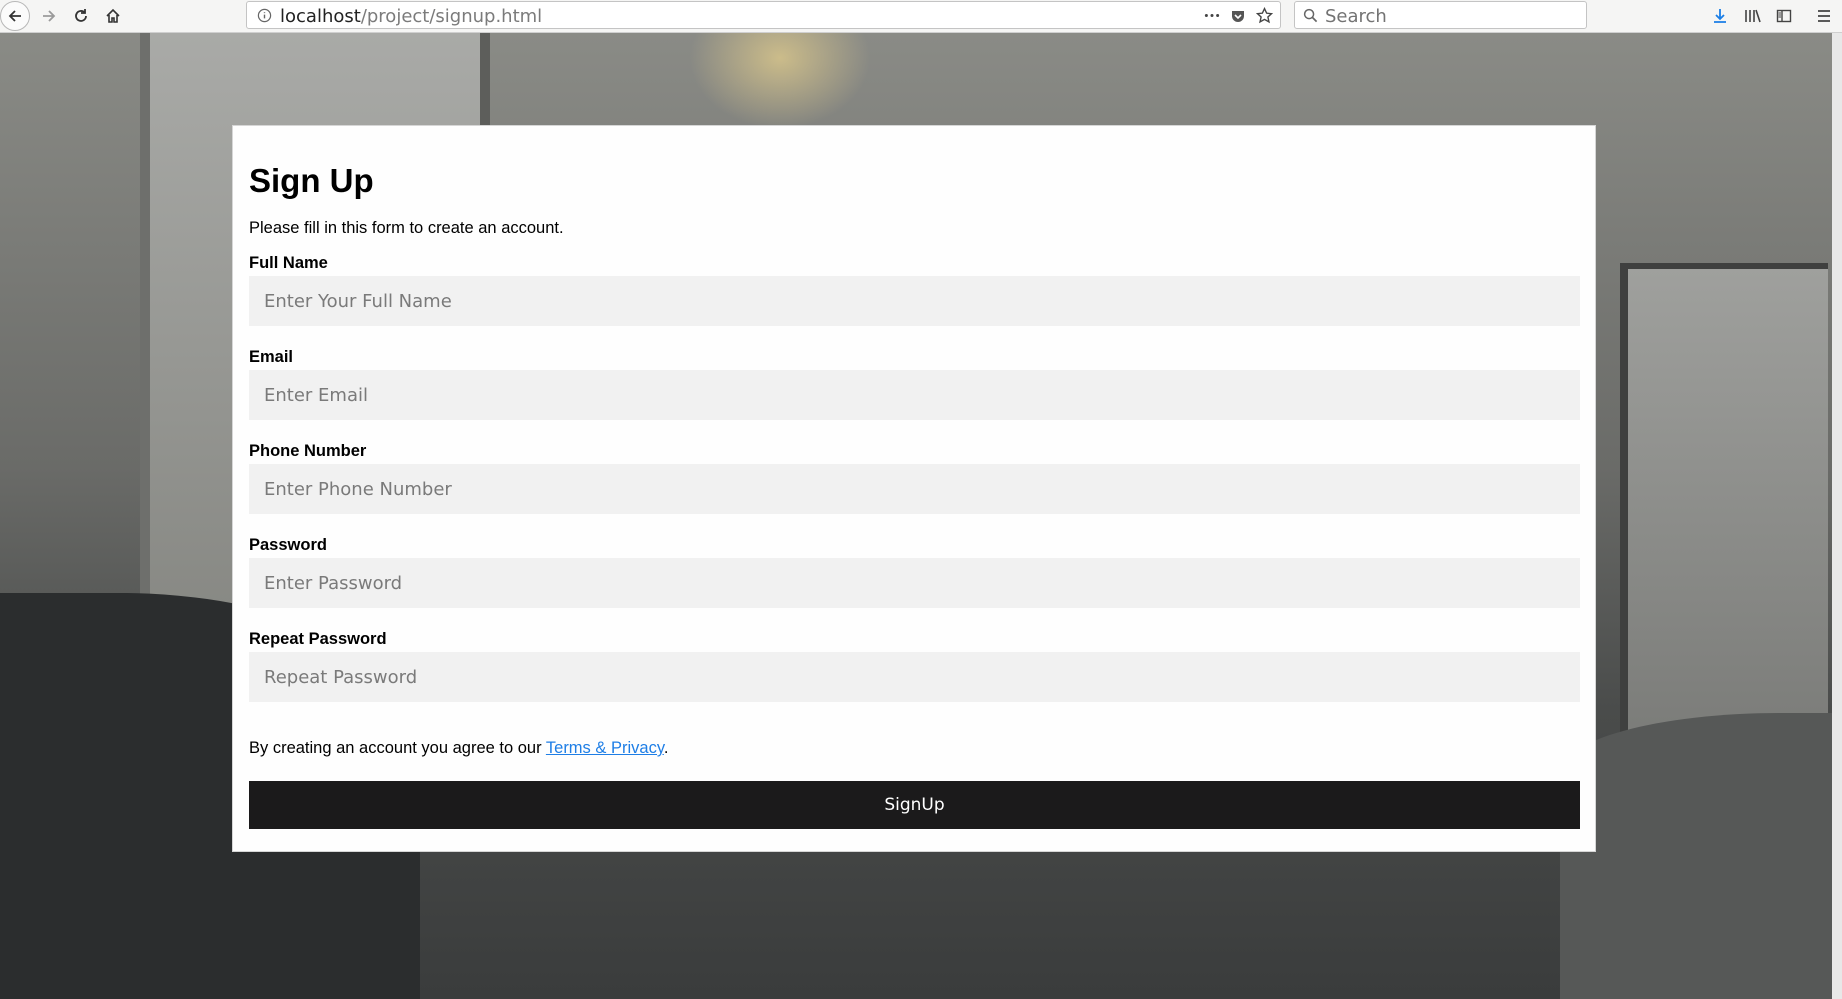  I want to click on full-name-input, so click(914, 301).